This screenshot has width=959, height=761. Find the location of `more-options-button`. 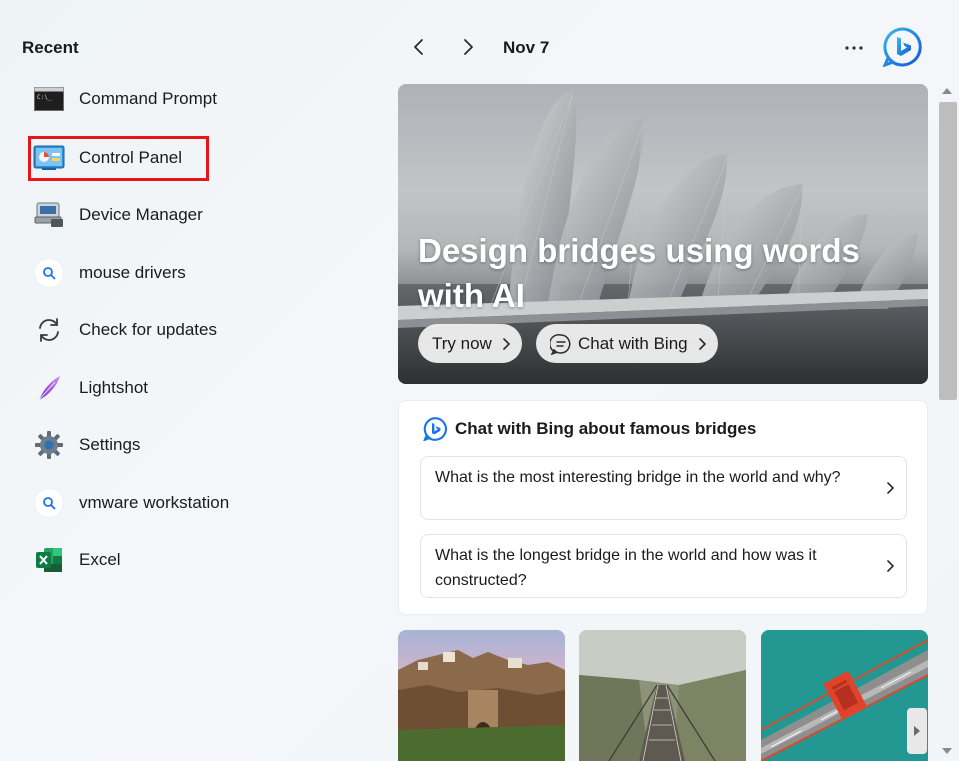

more-options-button is located at coordinates (854, 48).